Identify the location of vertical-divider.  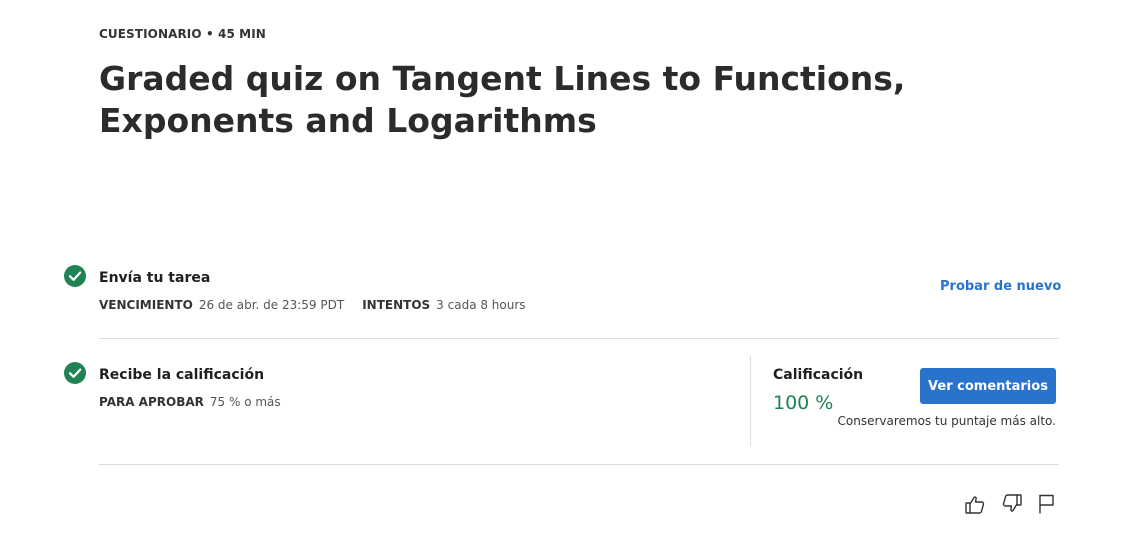
(750, 401).